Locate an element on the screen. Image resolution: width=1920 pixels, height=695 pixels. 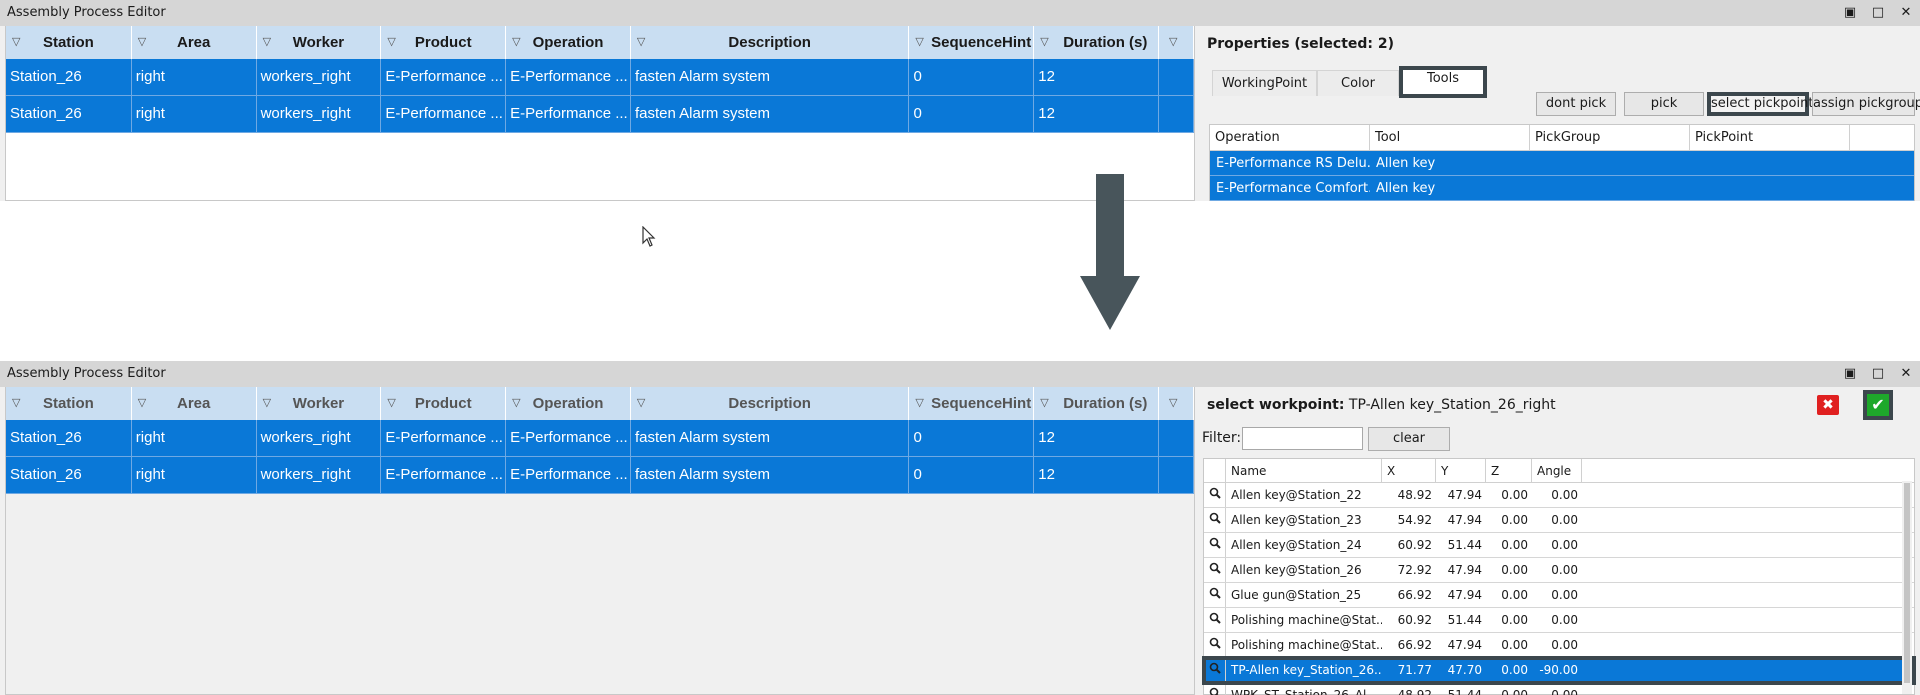
col-operation: Operation is located at coordinates (1290, 137).